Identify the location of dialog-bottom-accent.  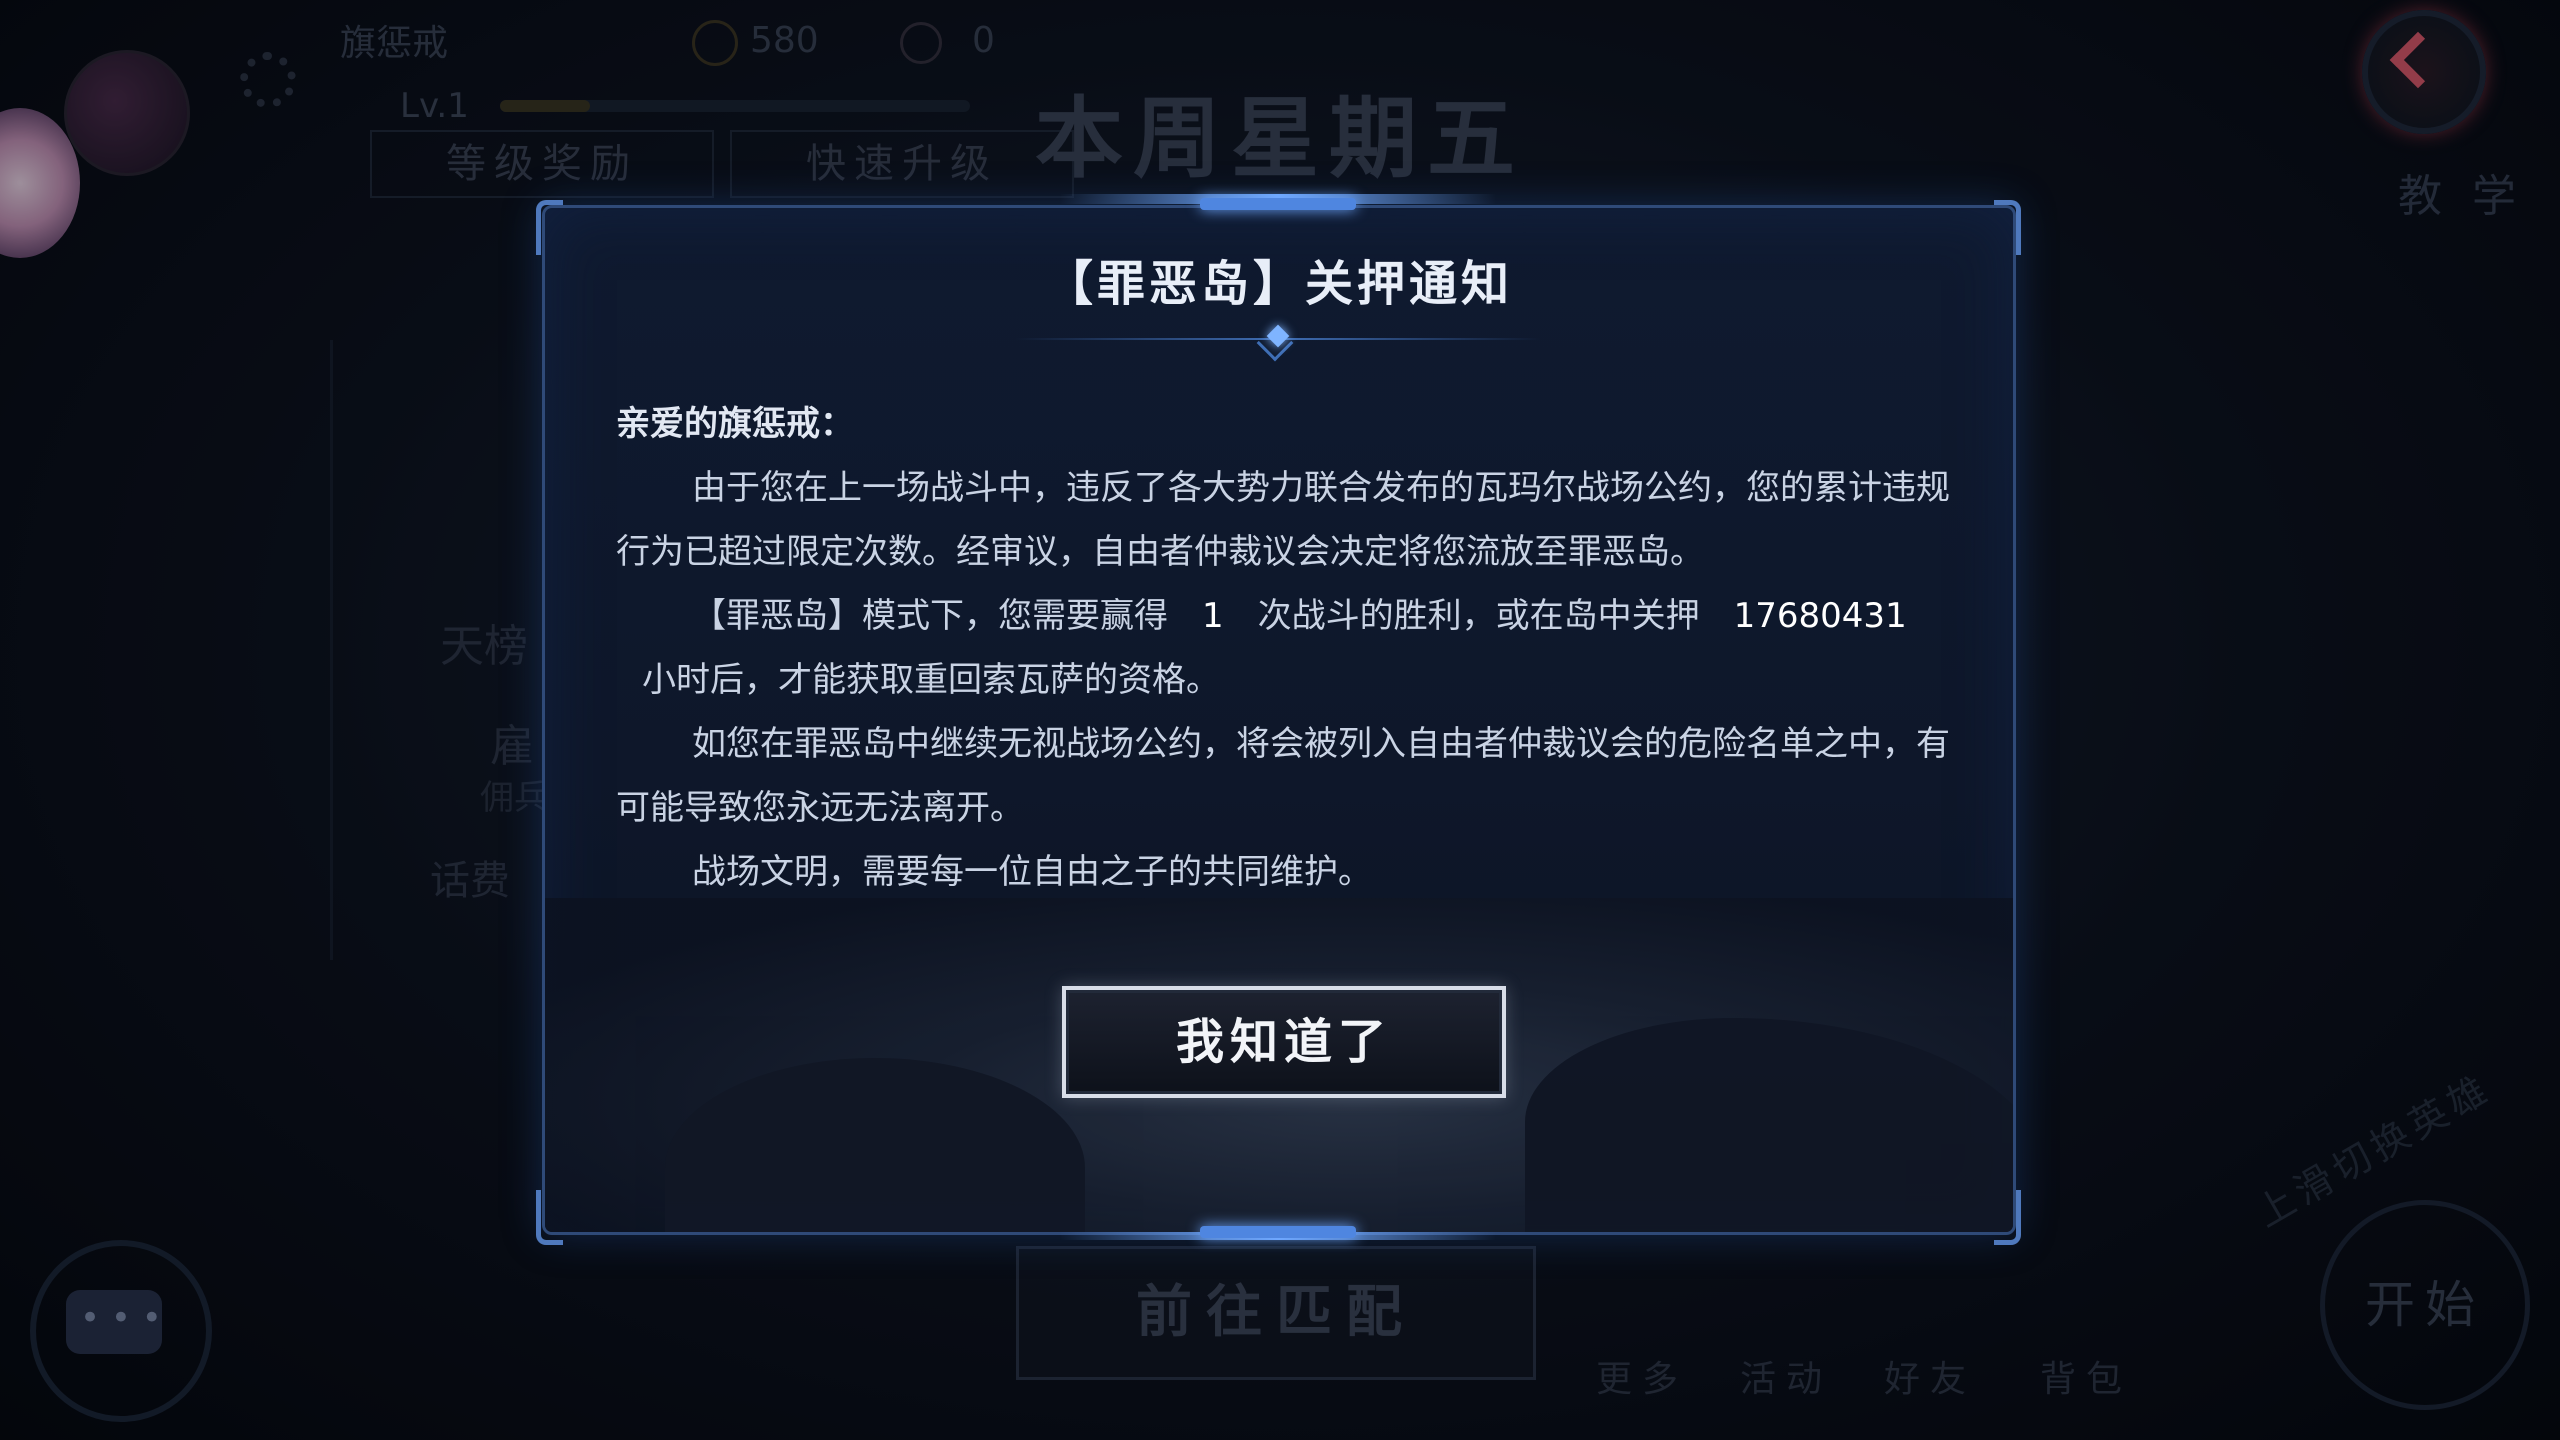
(1278, 1232).